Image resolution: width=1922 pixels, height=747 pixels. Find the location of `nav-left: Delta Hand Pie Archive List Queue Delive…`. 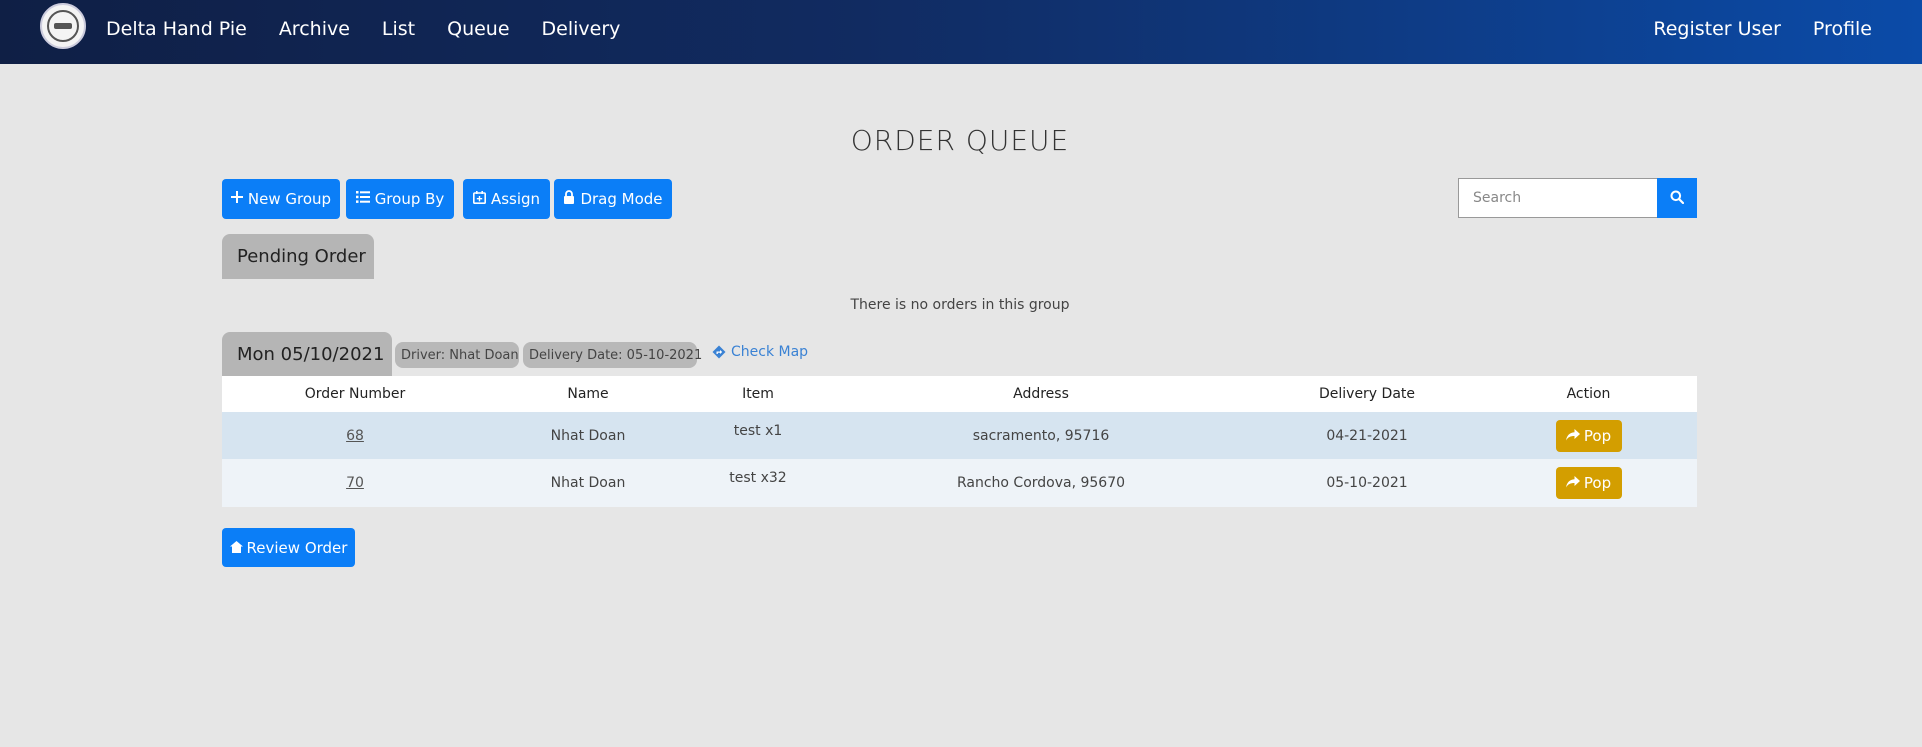

nav-left: Delta Hand Pie Archive List Queue Delive… is located at coordinates (379, 29).